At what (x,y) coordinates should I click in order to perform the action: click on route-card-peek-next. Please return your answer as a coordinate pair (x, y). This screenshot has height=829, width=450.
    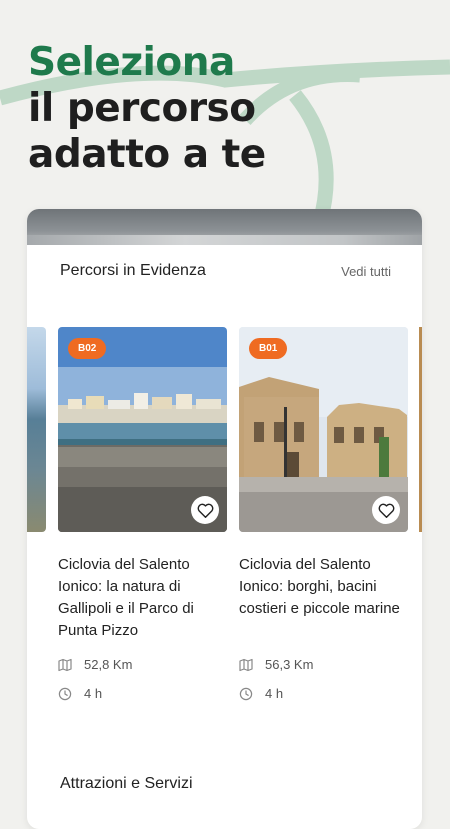
    Looking at the image, I should click on (420, 429).